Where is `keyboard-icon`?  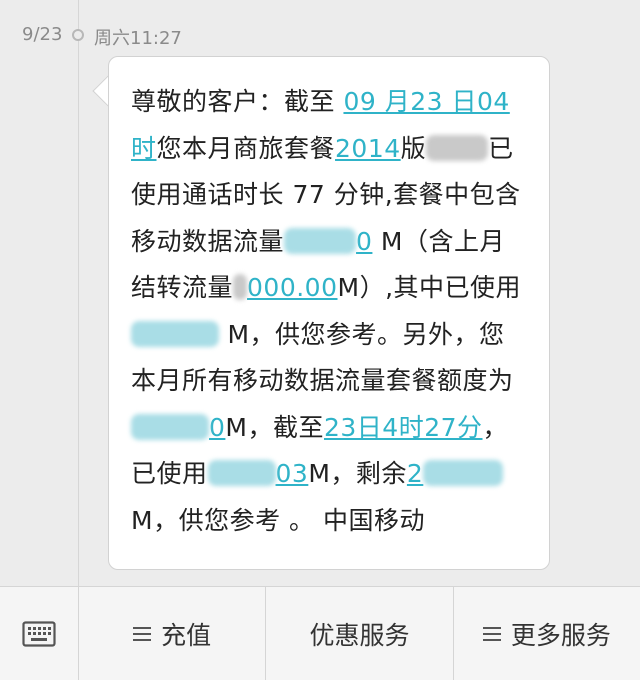 keyboard-icon is located at coordinates (39, 633).